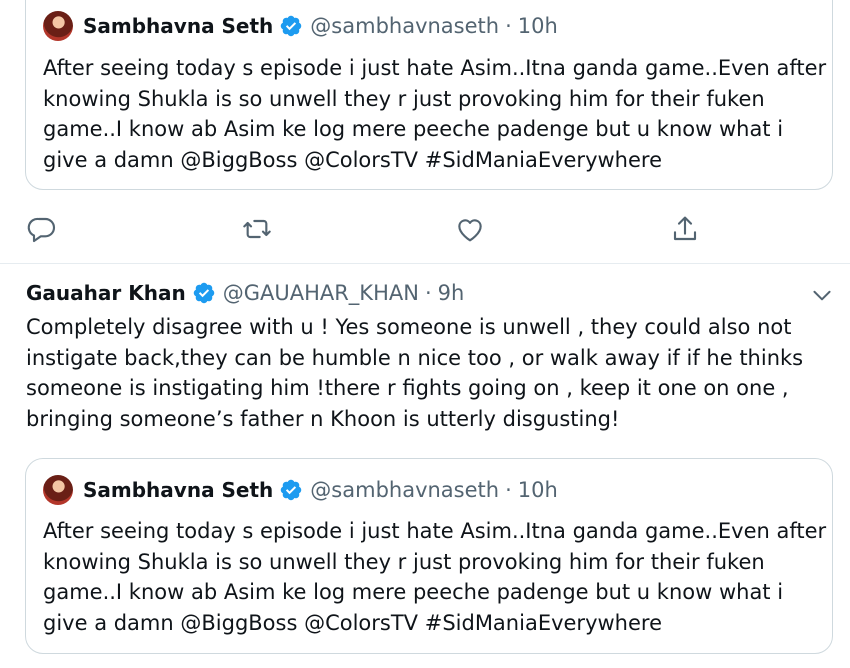  I want to click on share-icon, so click(685, 229).